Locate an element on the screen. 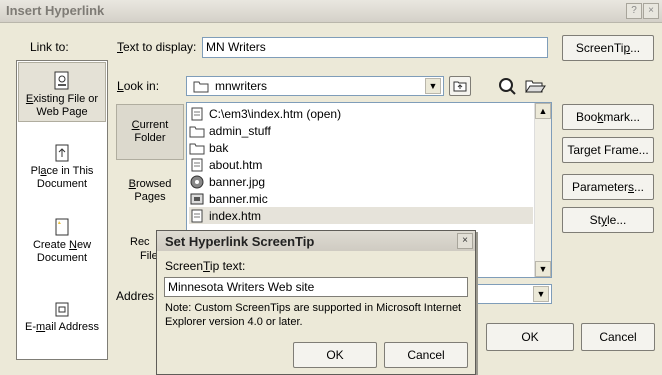 The image size is (662, 375). link-to-place-in-document: Place in This Document is located at coordinates (62, 167).